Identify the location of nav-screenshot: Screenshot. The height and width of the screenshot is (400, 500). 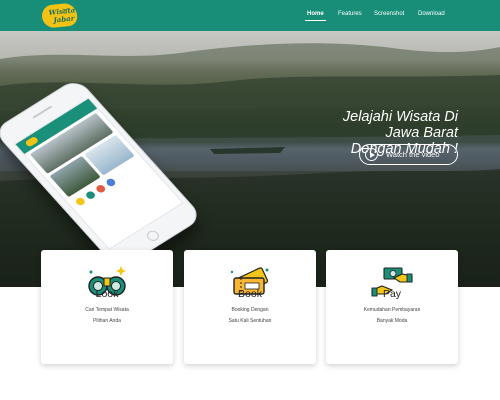
(389, 14).